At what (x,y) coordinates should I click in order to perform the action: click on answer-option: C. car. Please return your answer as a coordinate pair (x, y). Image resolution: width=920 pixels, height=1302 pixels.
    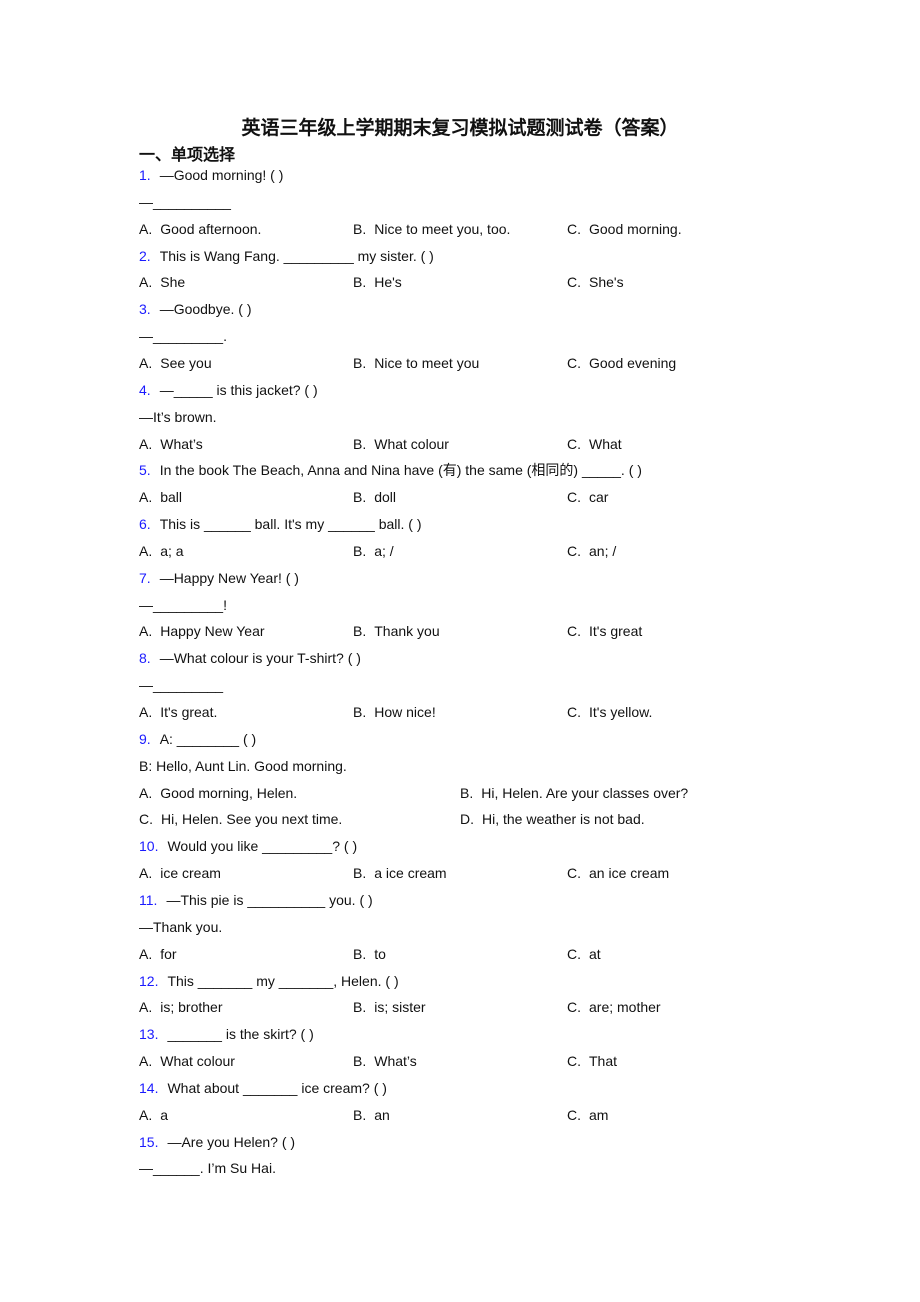
    Looking at the image, I should click on (587, 497).